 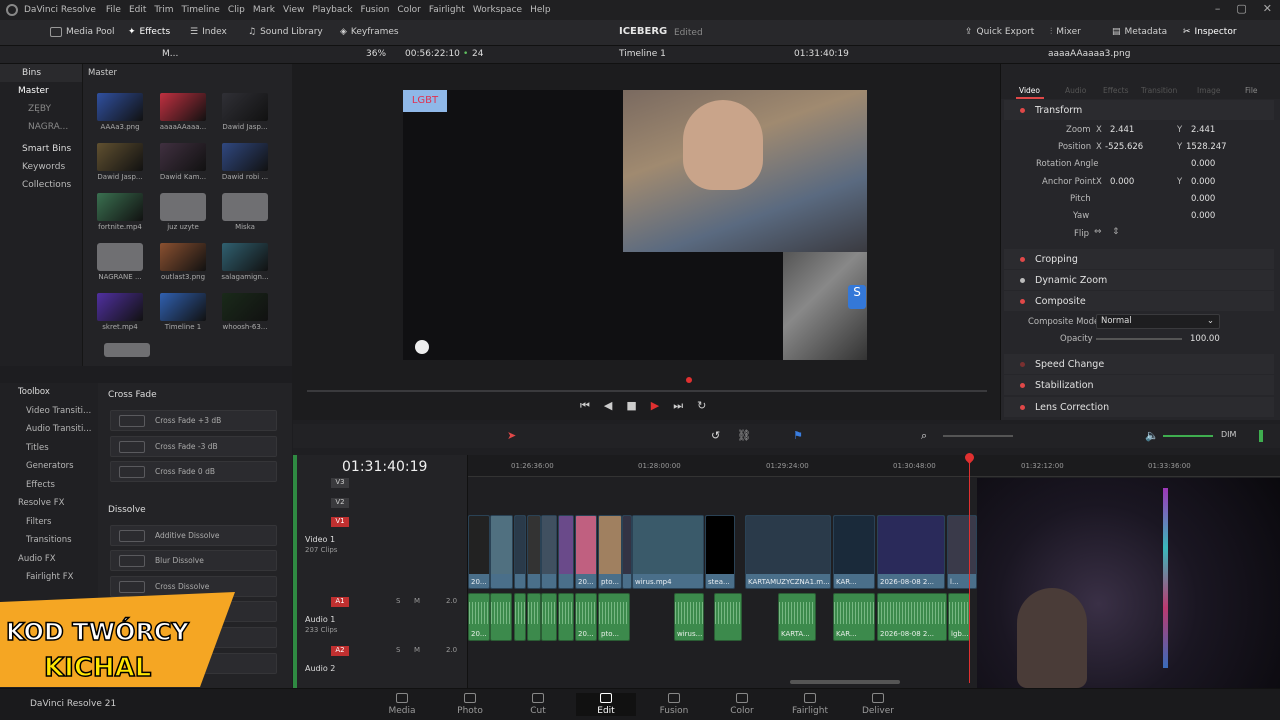 What do you see at coordinates (375, 10) in the screenshot?
I see `menu-fusion: Fusion` at bounding box center [375, 10].